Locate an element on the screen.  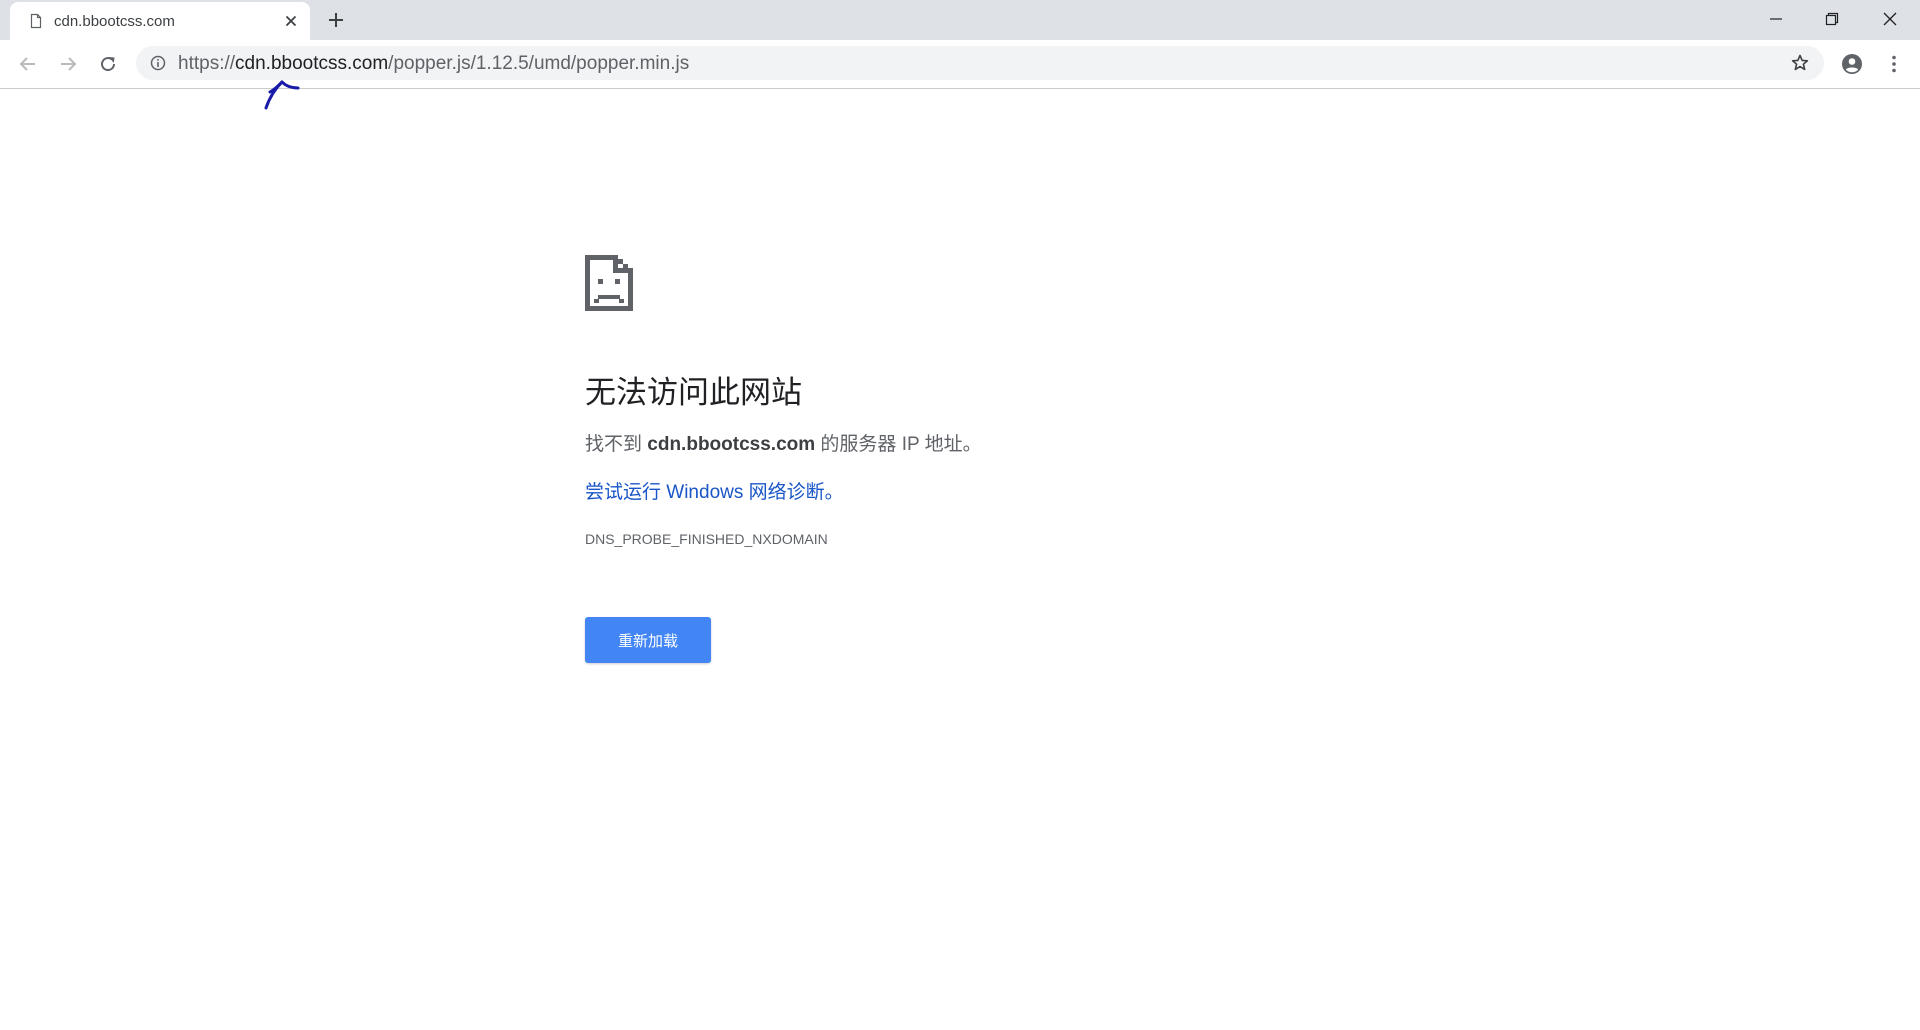
back-button is located at coordinates (28, 64).